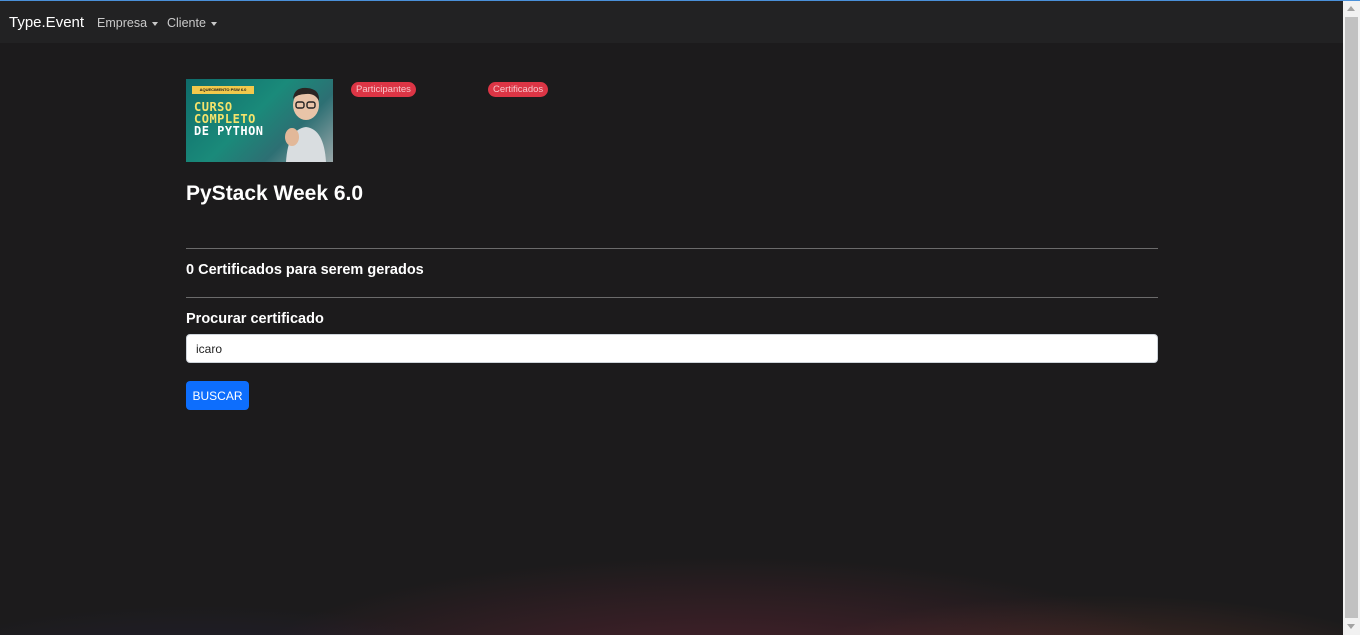  Describe the element at coordinates (383, 89) in the screenshot. I see `badge-participants: Participantes` at that location.